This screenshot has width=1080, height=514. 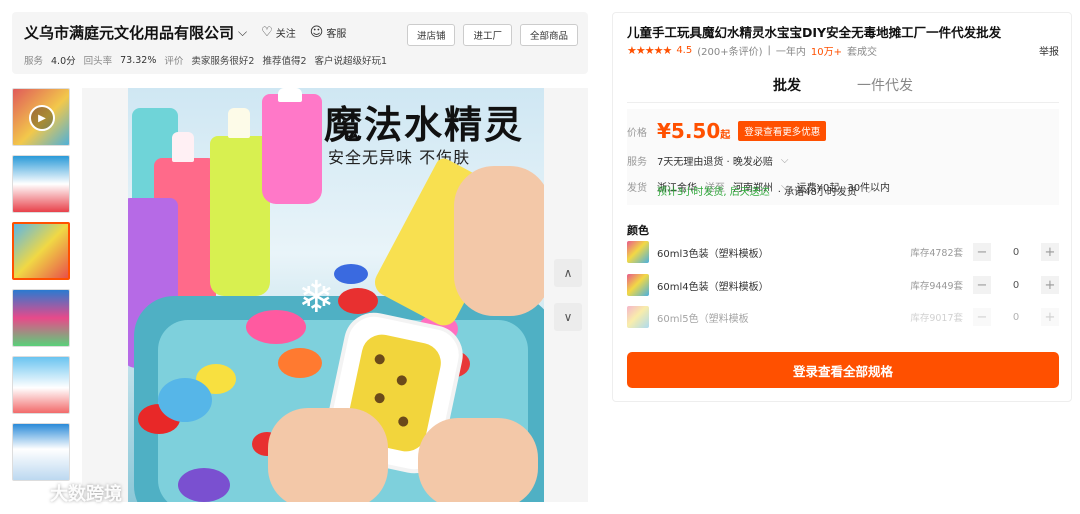 What do you see at coordinates (41, 251) in the screenshot?
I see `thumbnail-image-selected` at bounding box center [41, 251].